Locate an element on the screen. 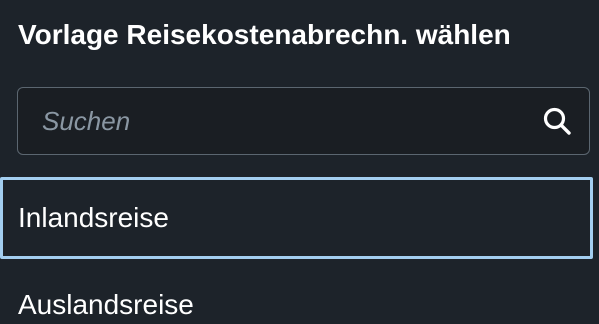  dialog-title: Vorlage Reisekostenabrechn. wählen is located at coordinates (264, 34).